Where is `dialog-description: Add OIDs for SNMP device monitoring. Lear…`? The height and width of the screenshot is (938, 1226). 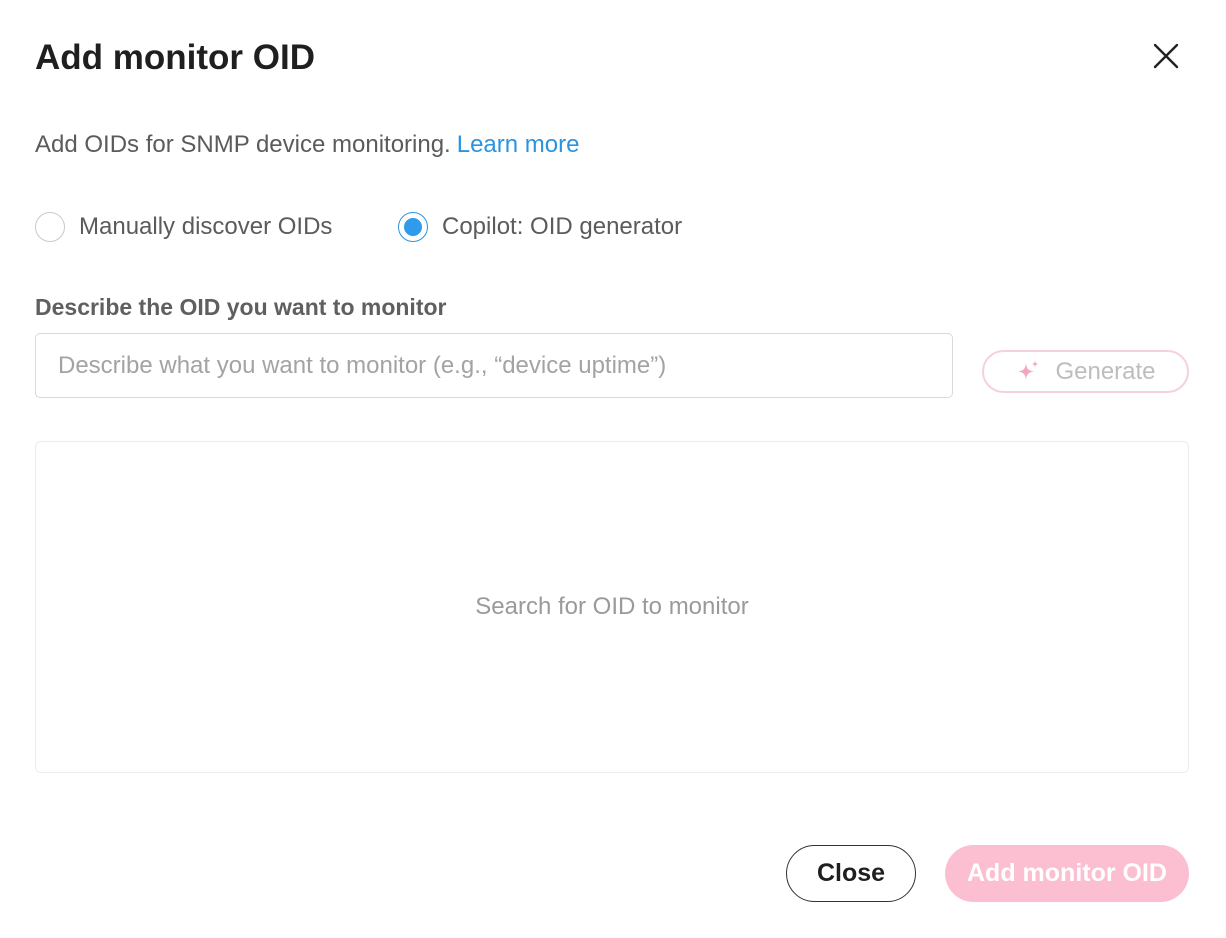 dialog-description: Add OIDs for SNMP device monitoring. Lear… is located at coordinates (307, 145).